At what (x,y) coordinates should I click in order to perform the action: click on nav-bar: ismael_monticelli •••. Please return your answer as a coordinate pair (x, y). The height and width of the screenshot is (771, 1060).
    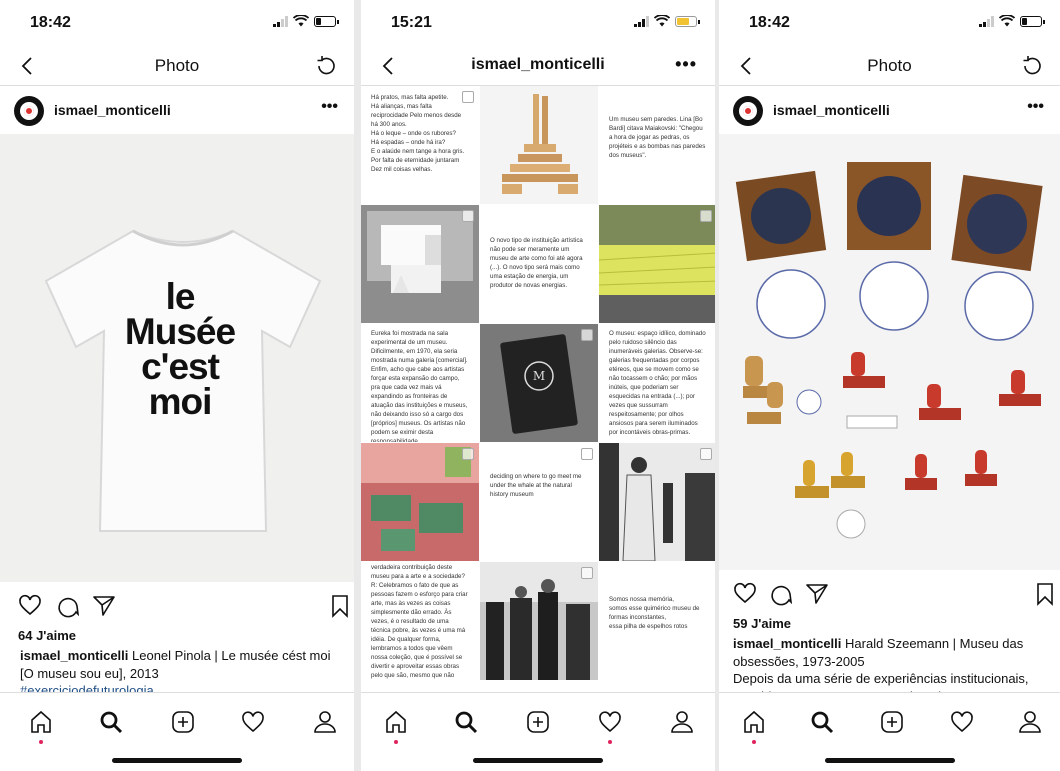
    Looking at the image, I should click on (538, 66).